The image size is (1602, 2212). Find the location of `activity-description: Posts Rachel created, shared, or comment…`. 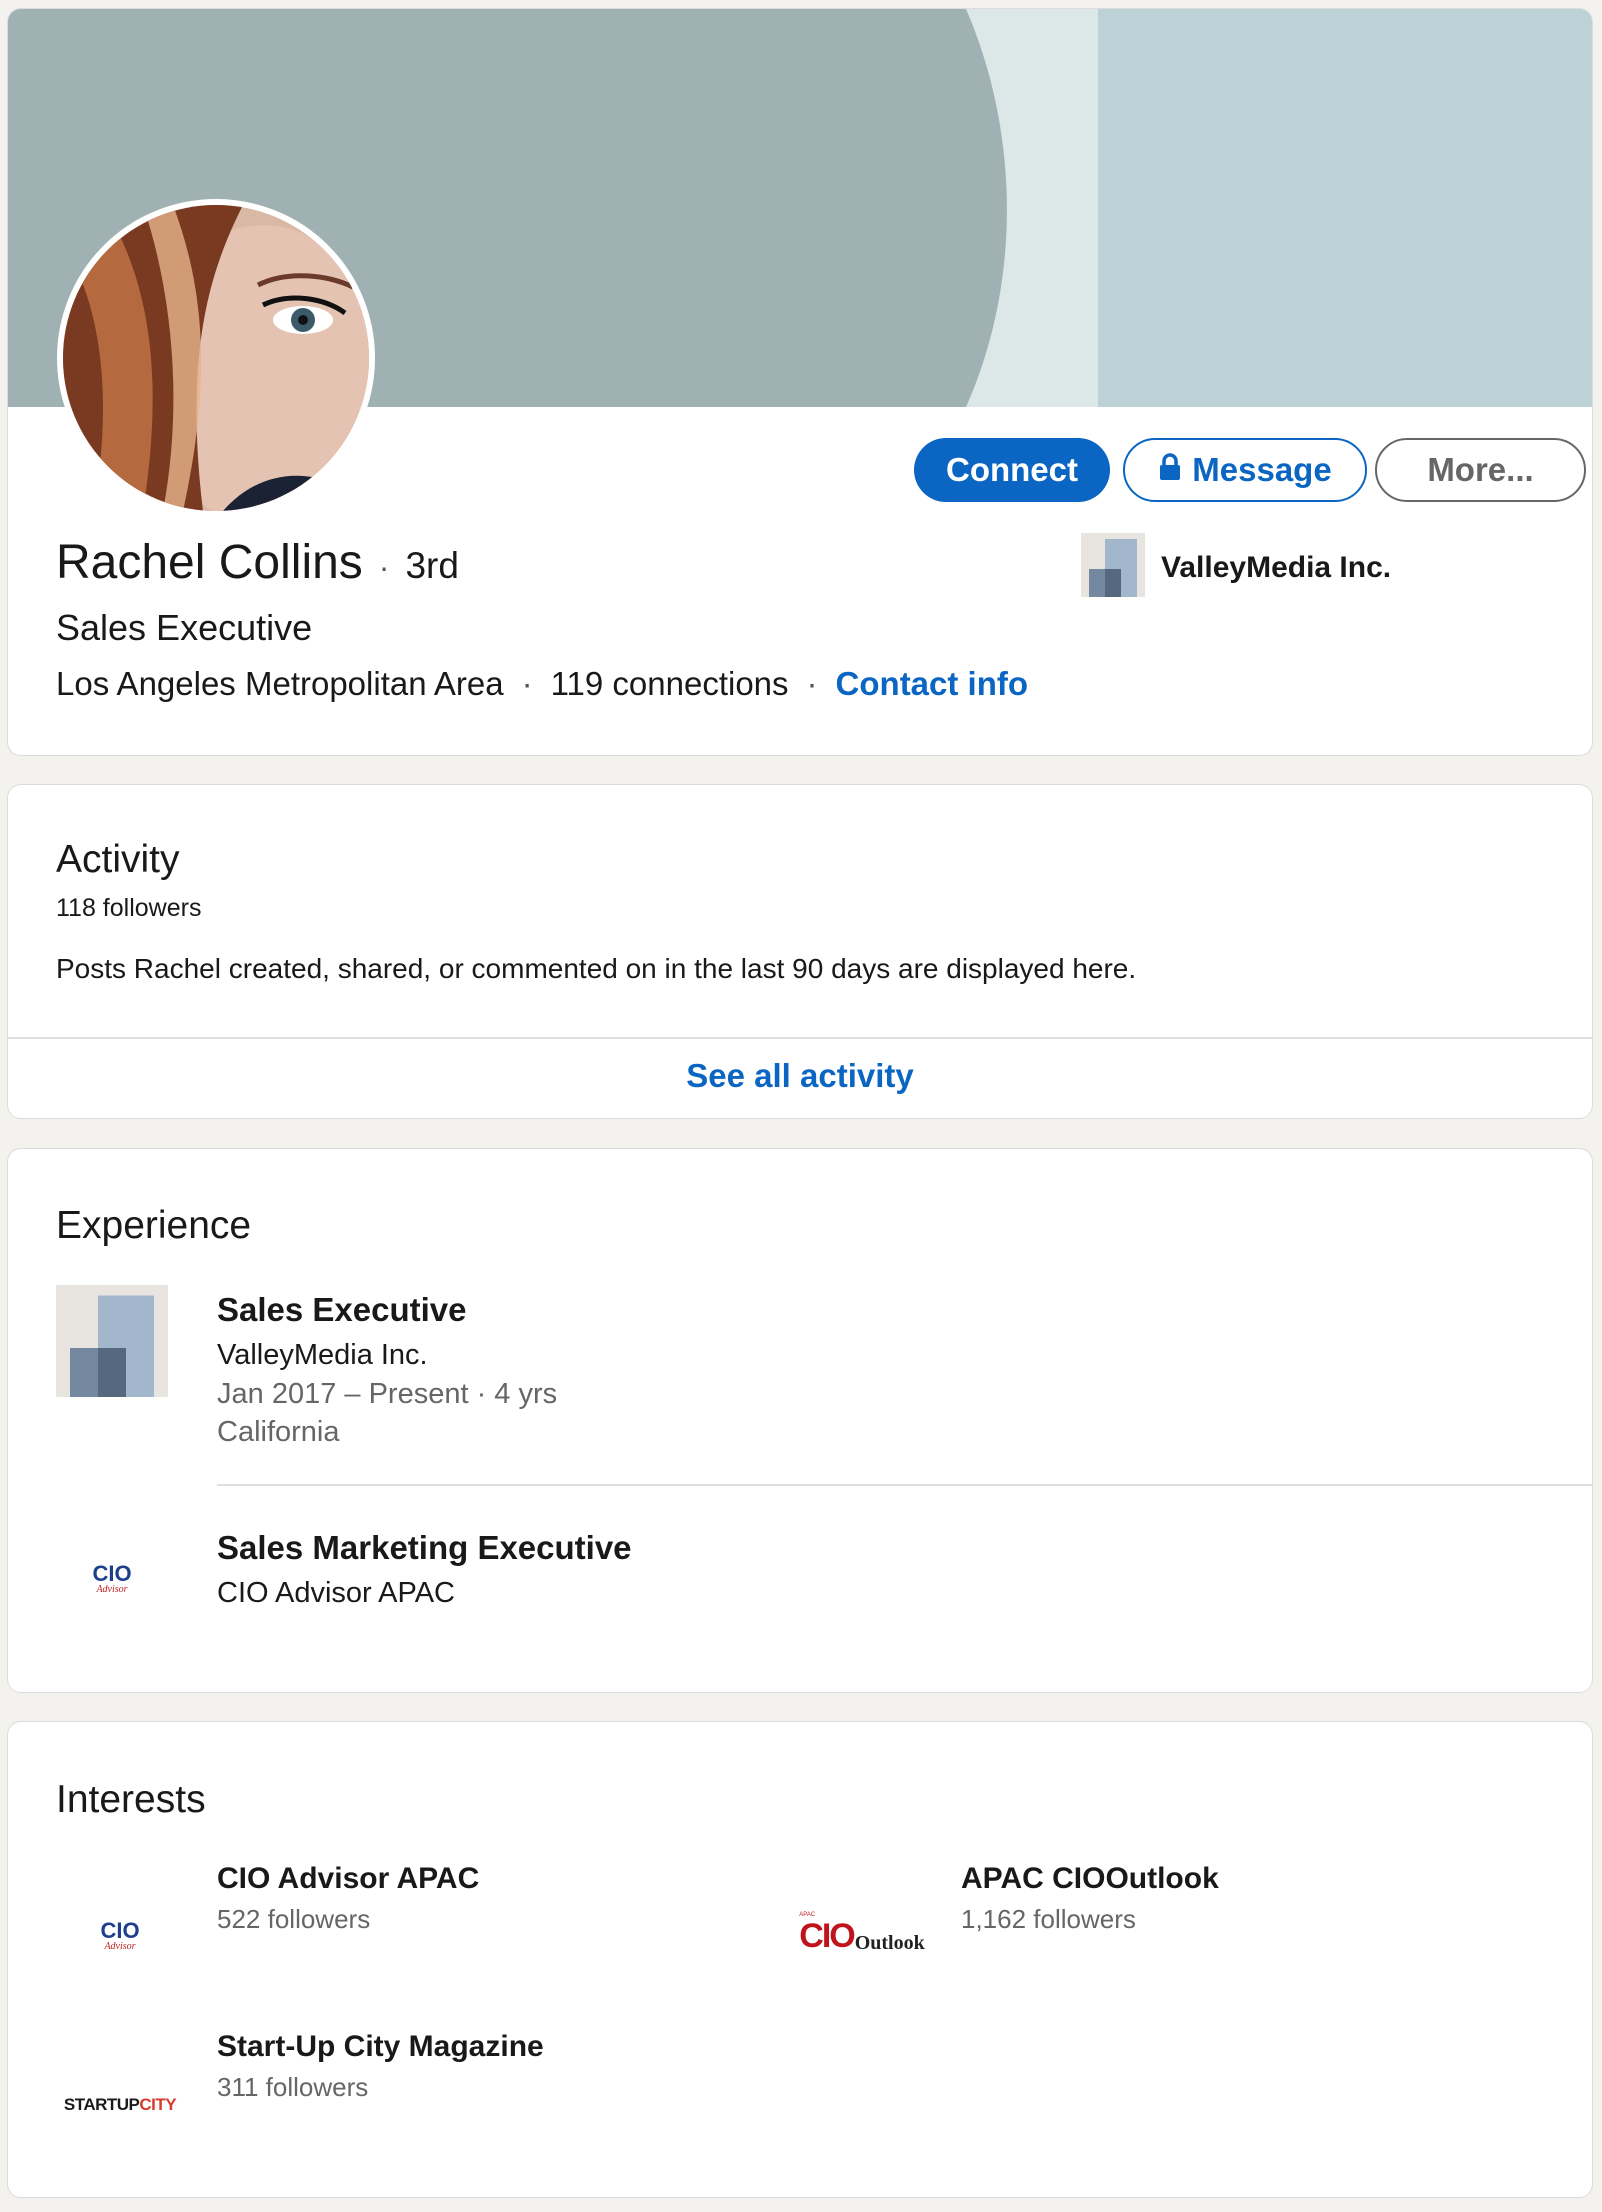

activity-description: Posts Rachel created, shared, or comment… is located at coordinates (596, 968).